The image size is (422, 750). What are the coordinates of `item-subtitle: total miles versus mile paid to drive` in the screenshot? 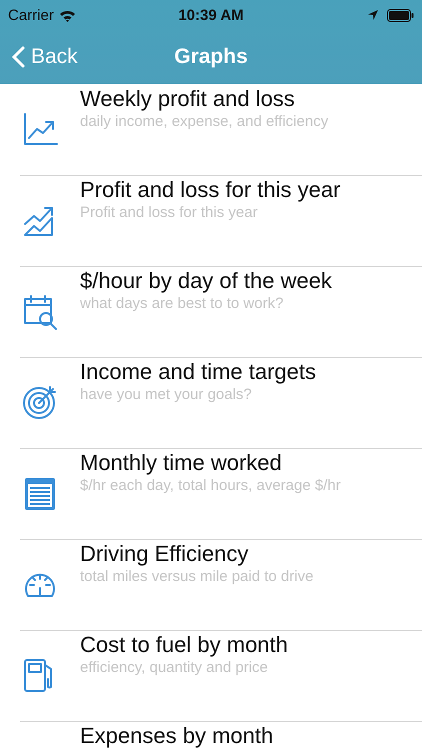 It's located at (197, 577).